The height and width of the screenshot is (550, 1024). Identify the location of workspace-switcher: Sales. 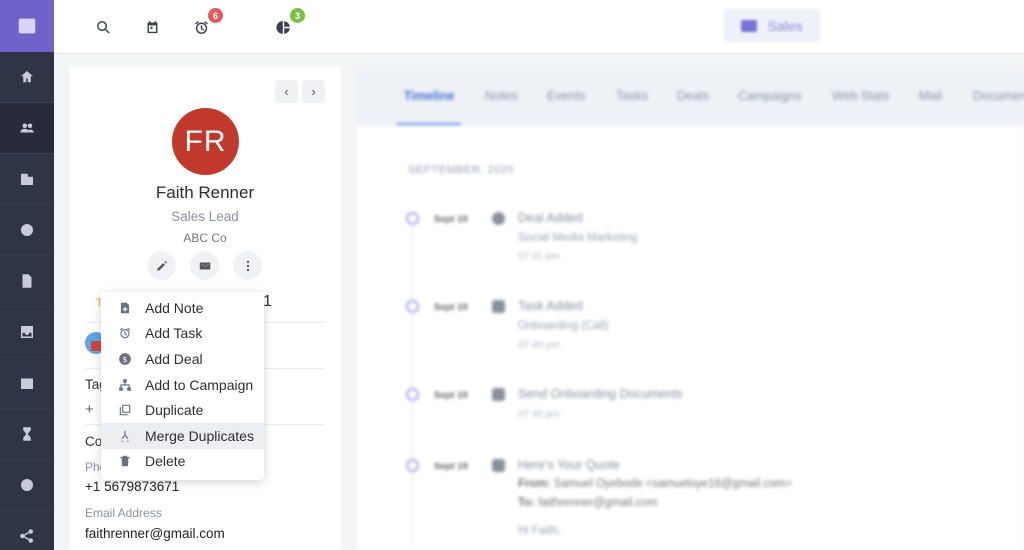
(772, 25).